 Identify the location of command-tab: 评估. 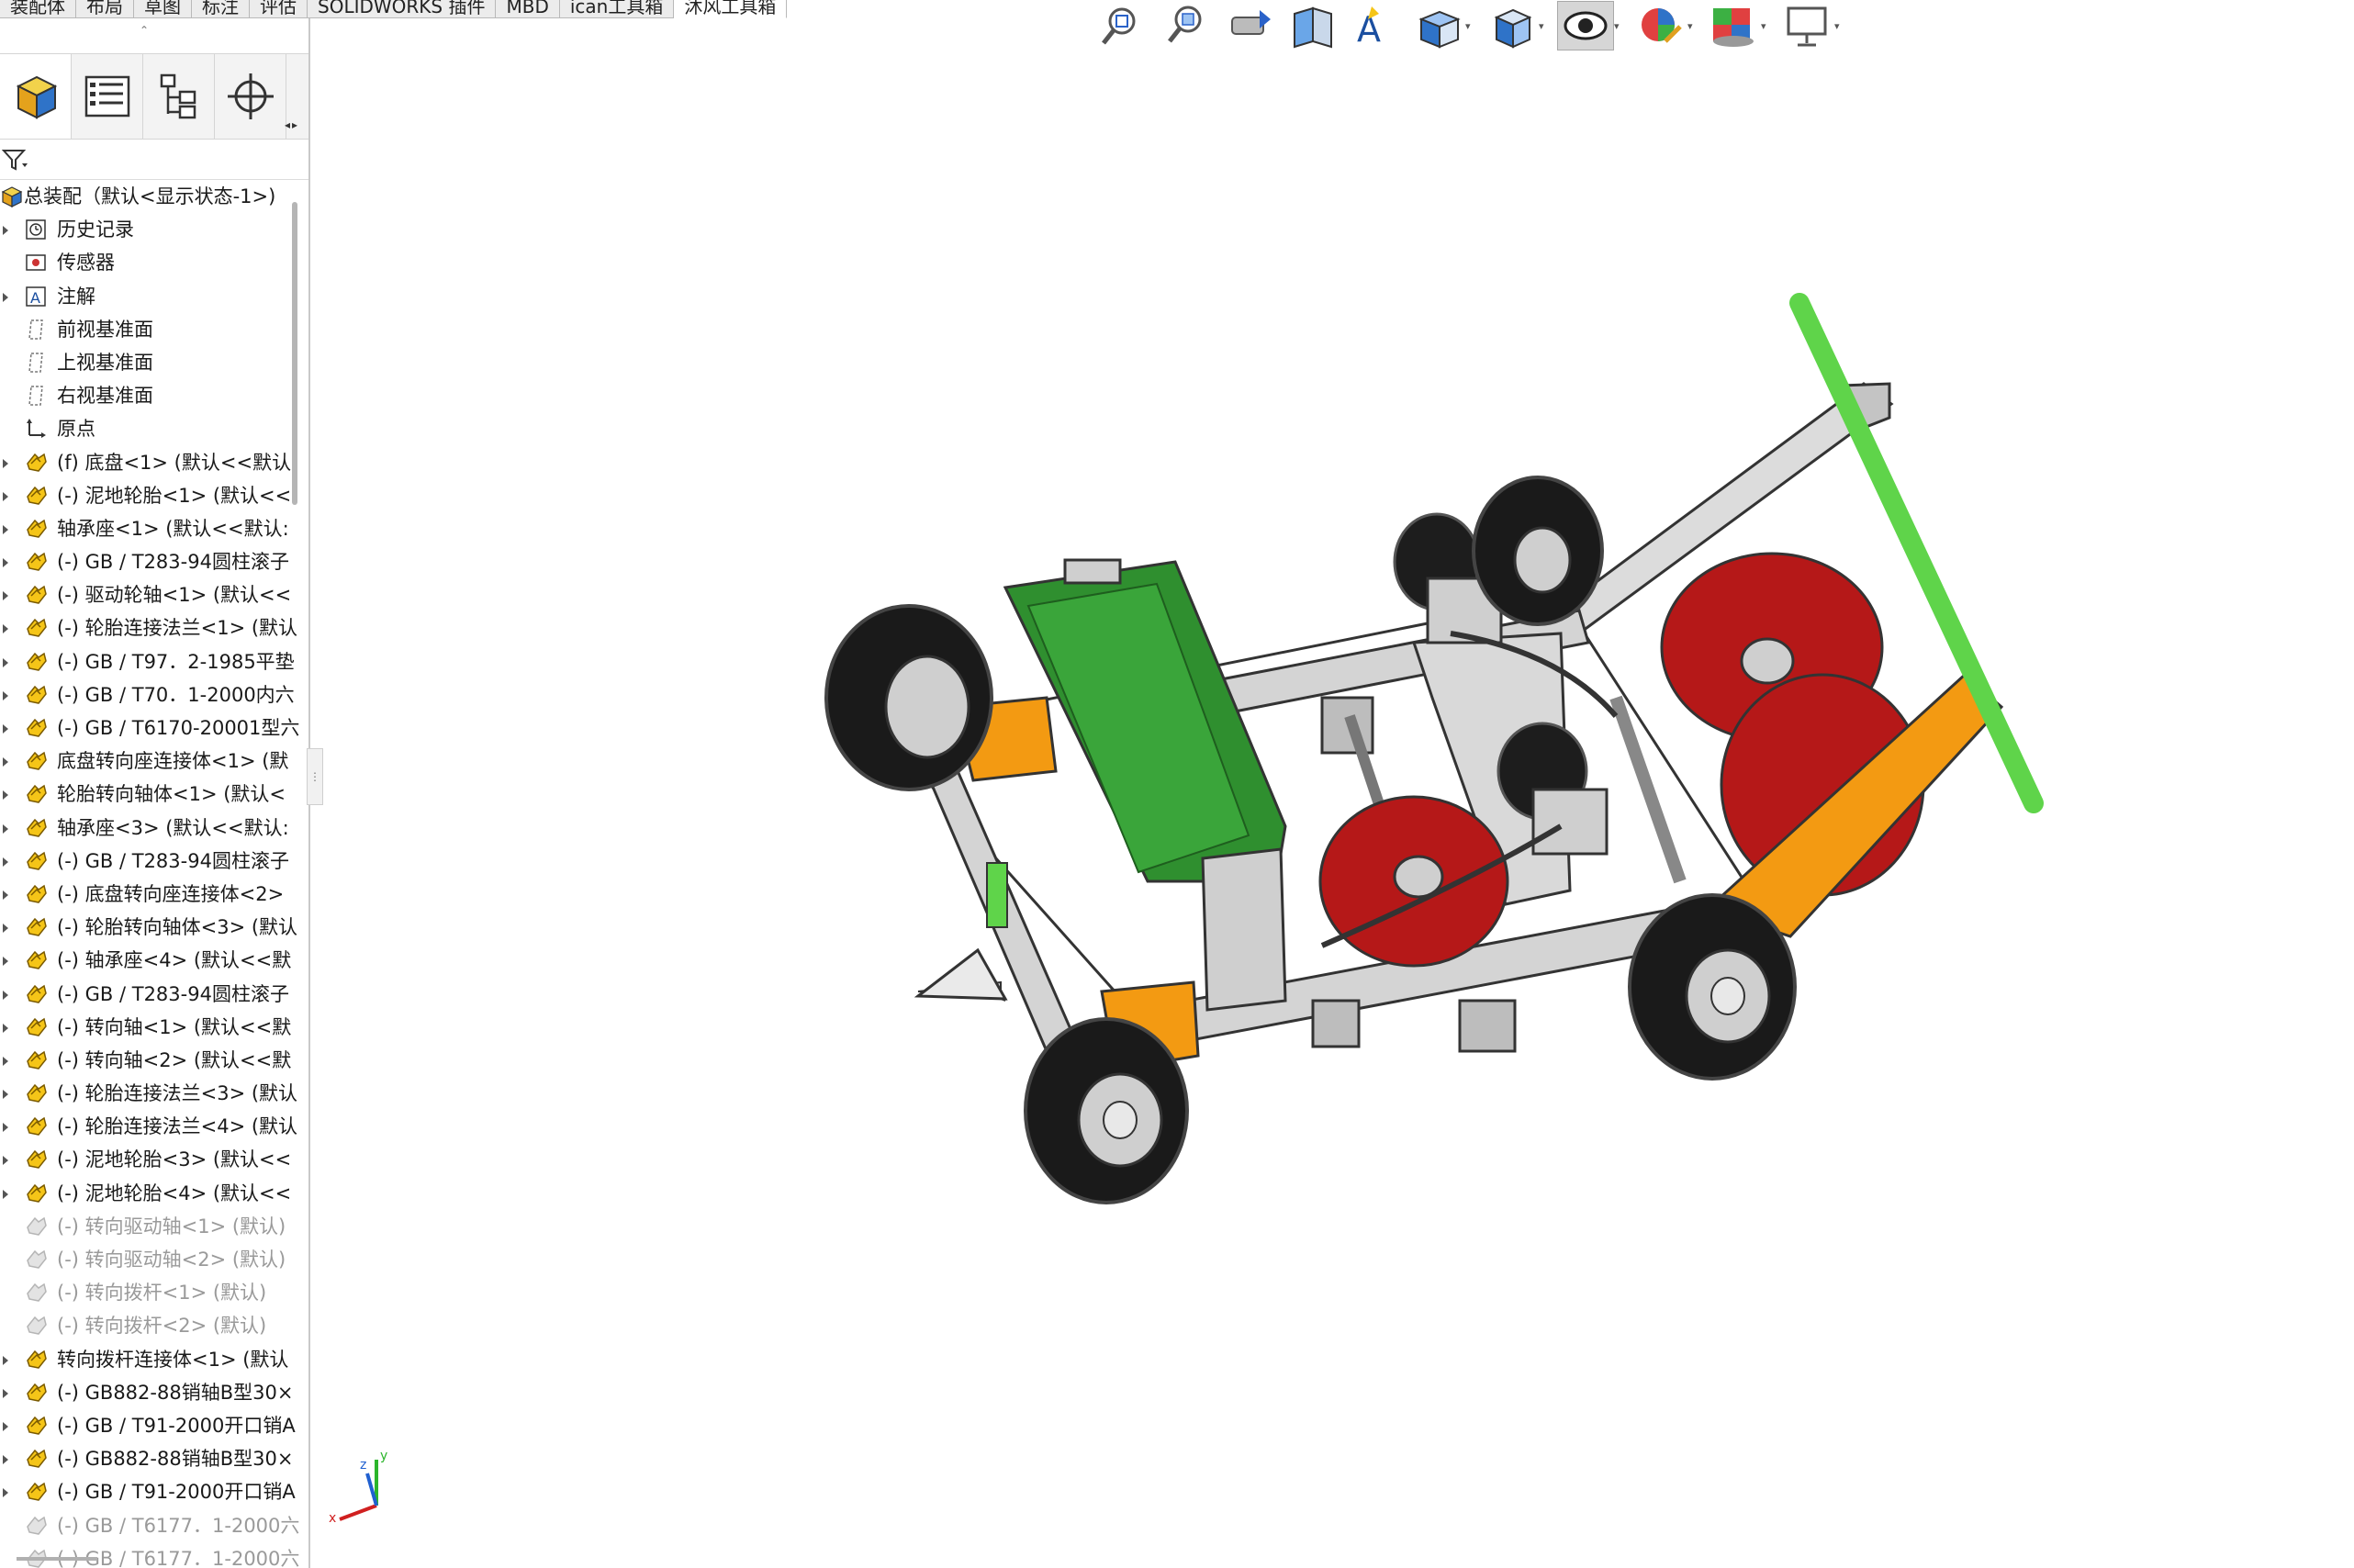
(279, 9).